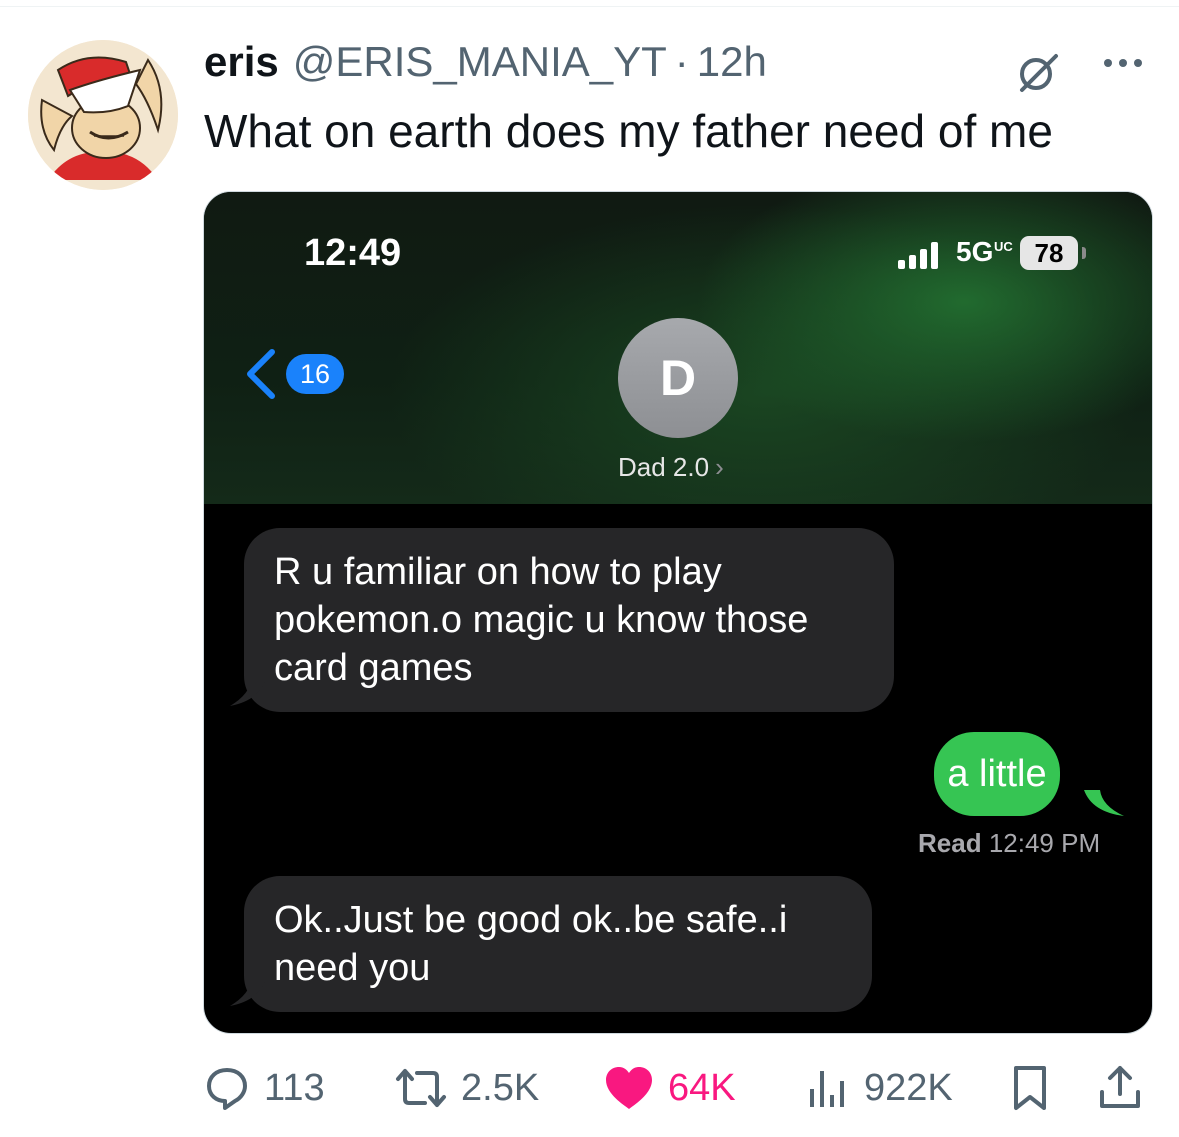 The width and height of the screenshot is (1179, 1137). Describe the element at coordinates (628, 131) in the screenshot. I see `post-text: What on earth does my father need of me` at that location.